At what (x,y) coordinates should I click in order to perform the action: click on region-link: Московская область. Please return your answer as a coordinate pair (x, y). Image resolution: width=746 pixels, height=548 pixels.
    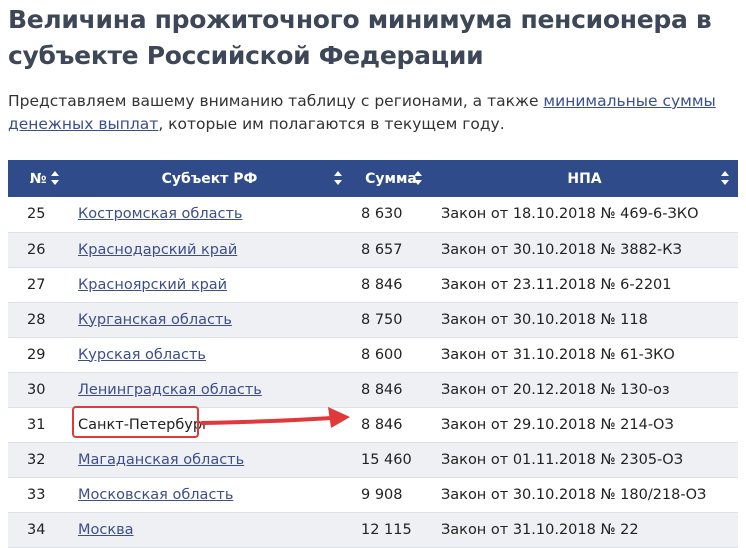
    Looking at the image, I should click on (155, 495).